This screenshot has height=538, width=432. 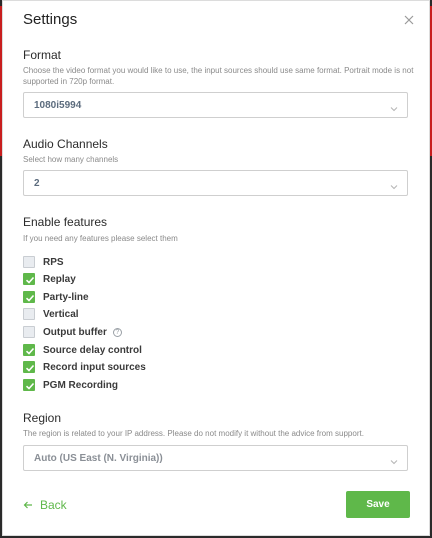 I want to click on feature-label: Record input sources, so click(x=94, y=367).